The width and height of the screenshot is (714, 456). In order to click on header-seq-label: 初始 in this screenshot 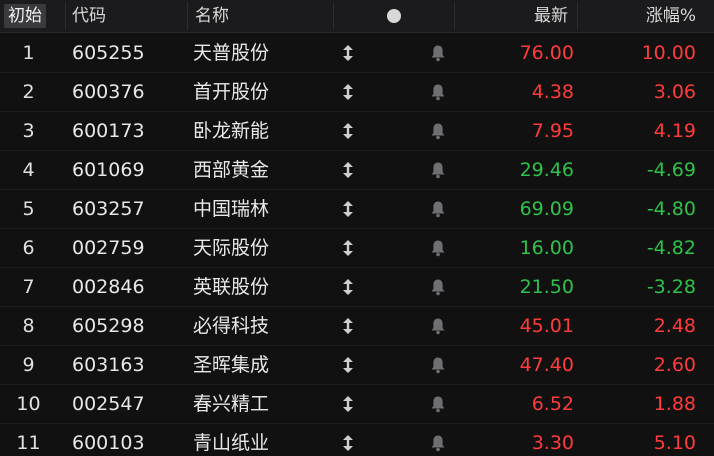, I will do `click(25, 16)`.